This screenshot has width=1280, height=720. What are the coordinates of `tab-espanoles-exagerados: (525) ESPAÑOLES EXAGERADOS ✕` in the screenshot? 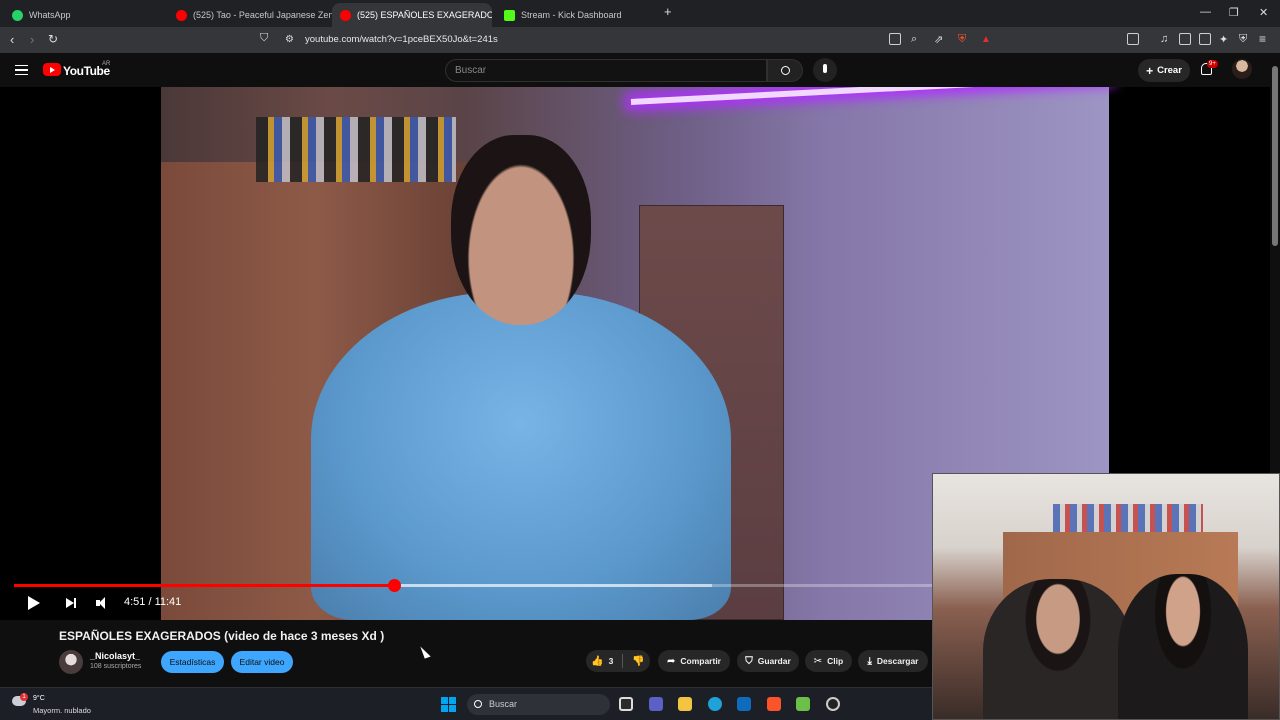 It's located at (412, 15).